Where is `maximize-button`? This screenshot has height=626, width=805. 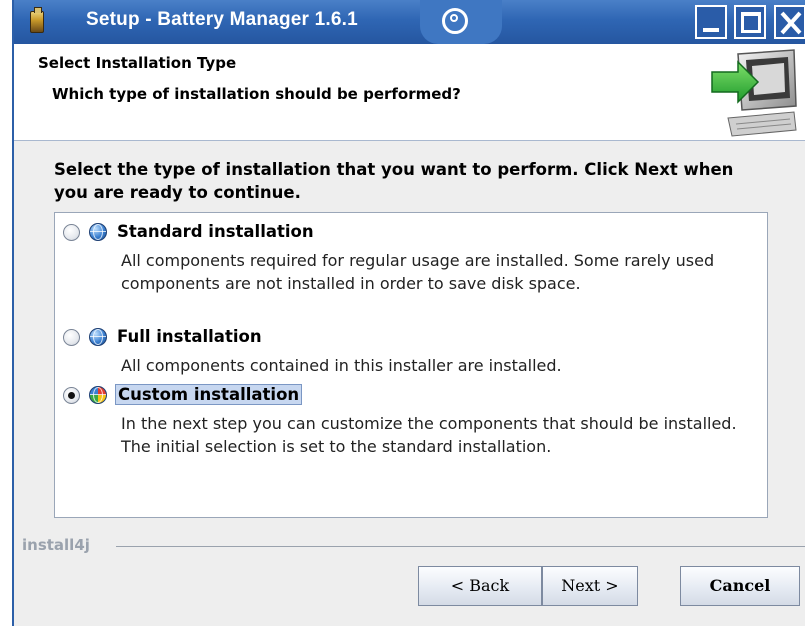 maximize-button is located at coordinates (750, 22).